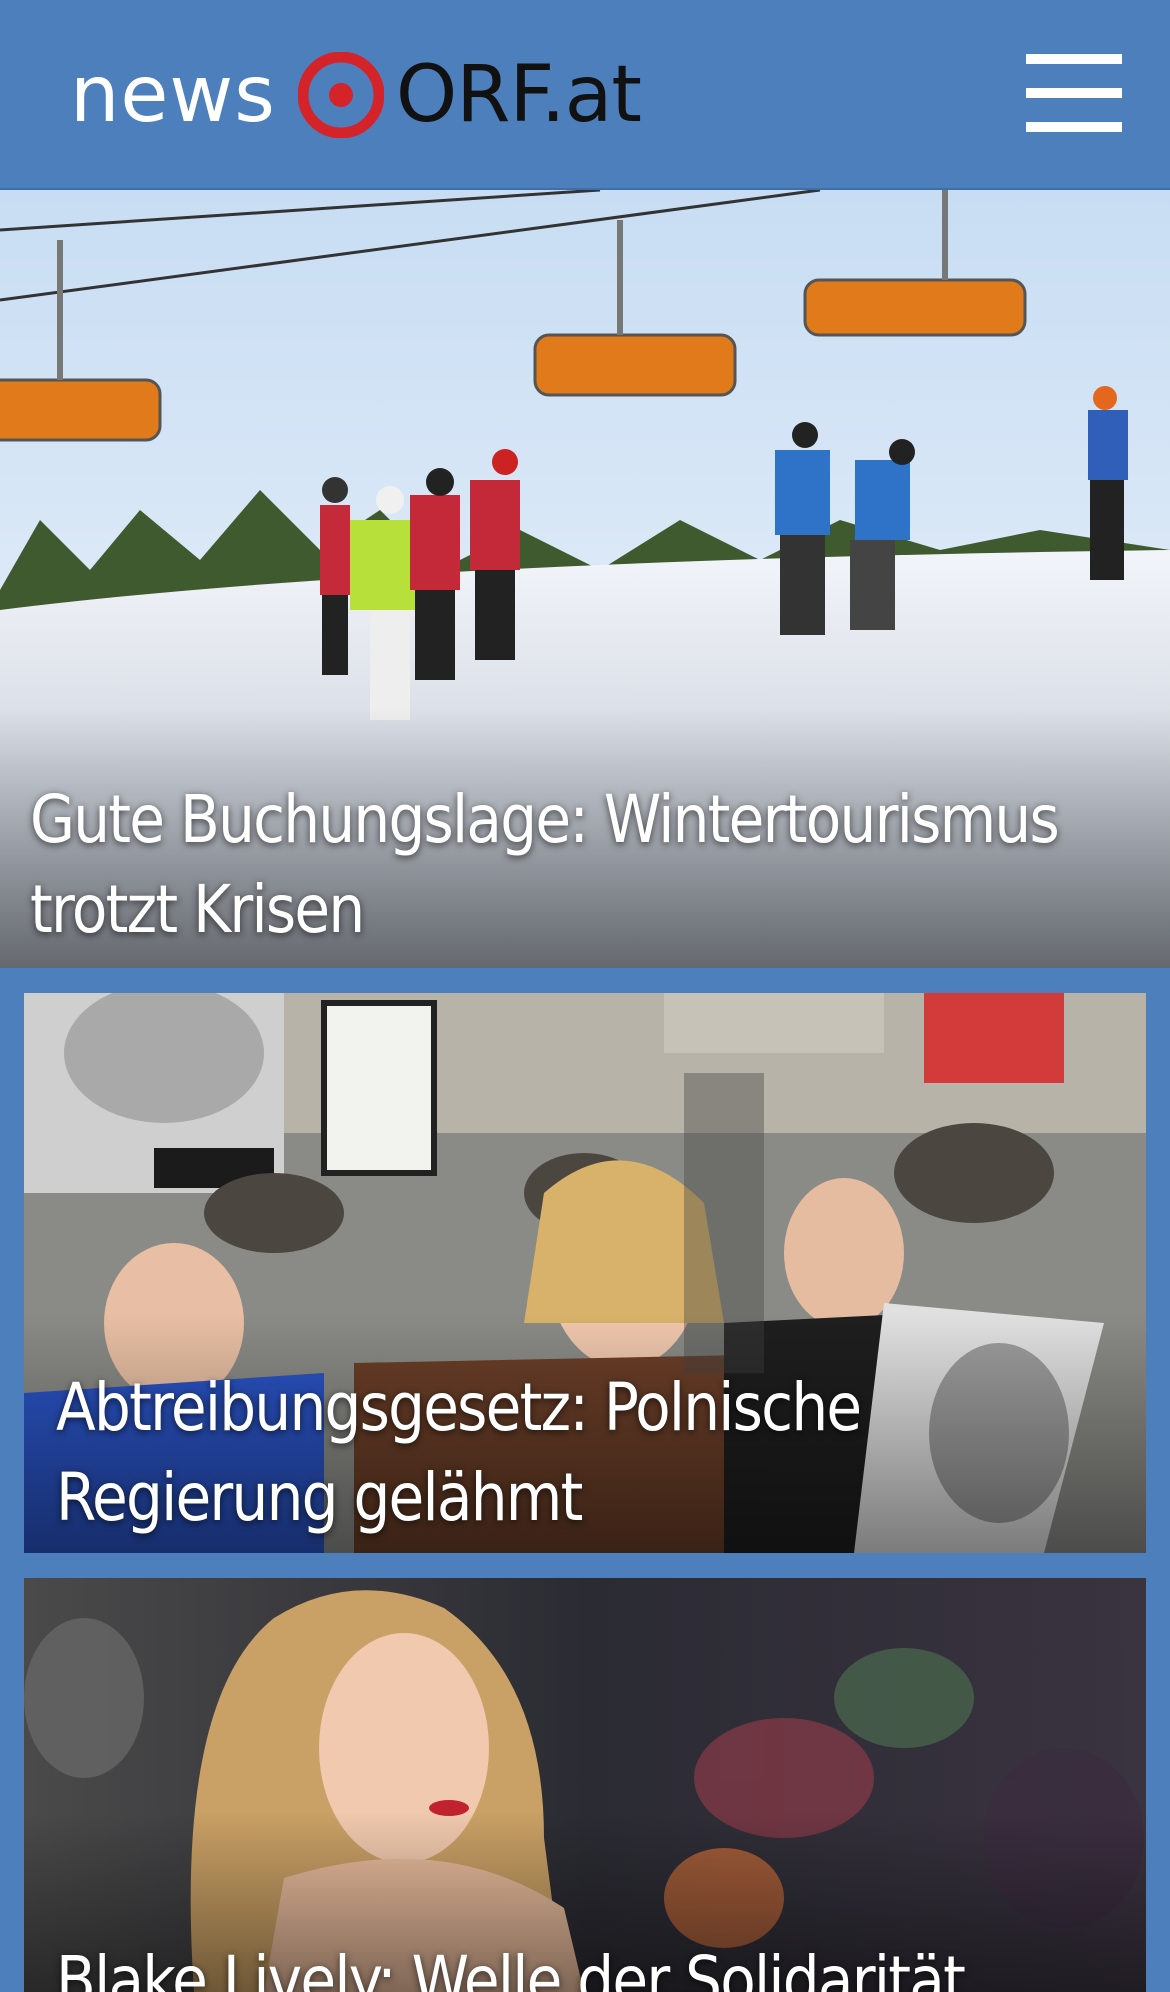 The width and height of the screenshot is (1170, 1992). Describe the element at coordinates (545, 819) in the screenshot. I see `headline-line: Gute Buchungslage: Wintertourismus` at that location.